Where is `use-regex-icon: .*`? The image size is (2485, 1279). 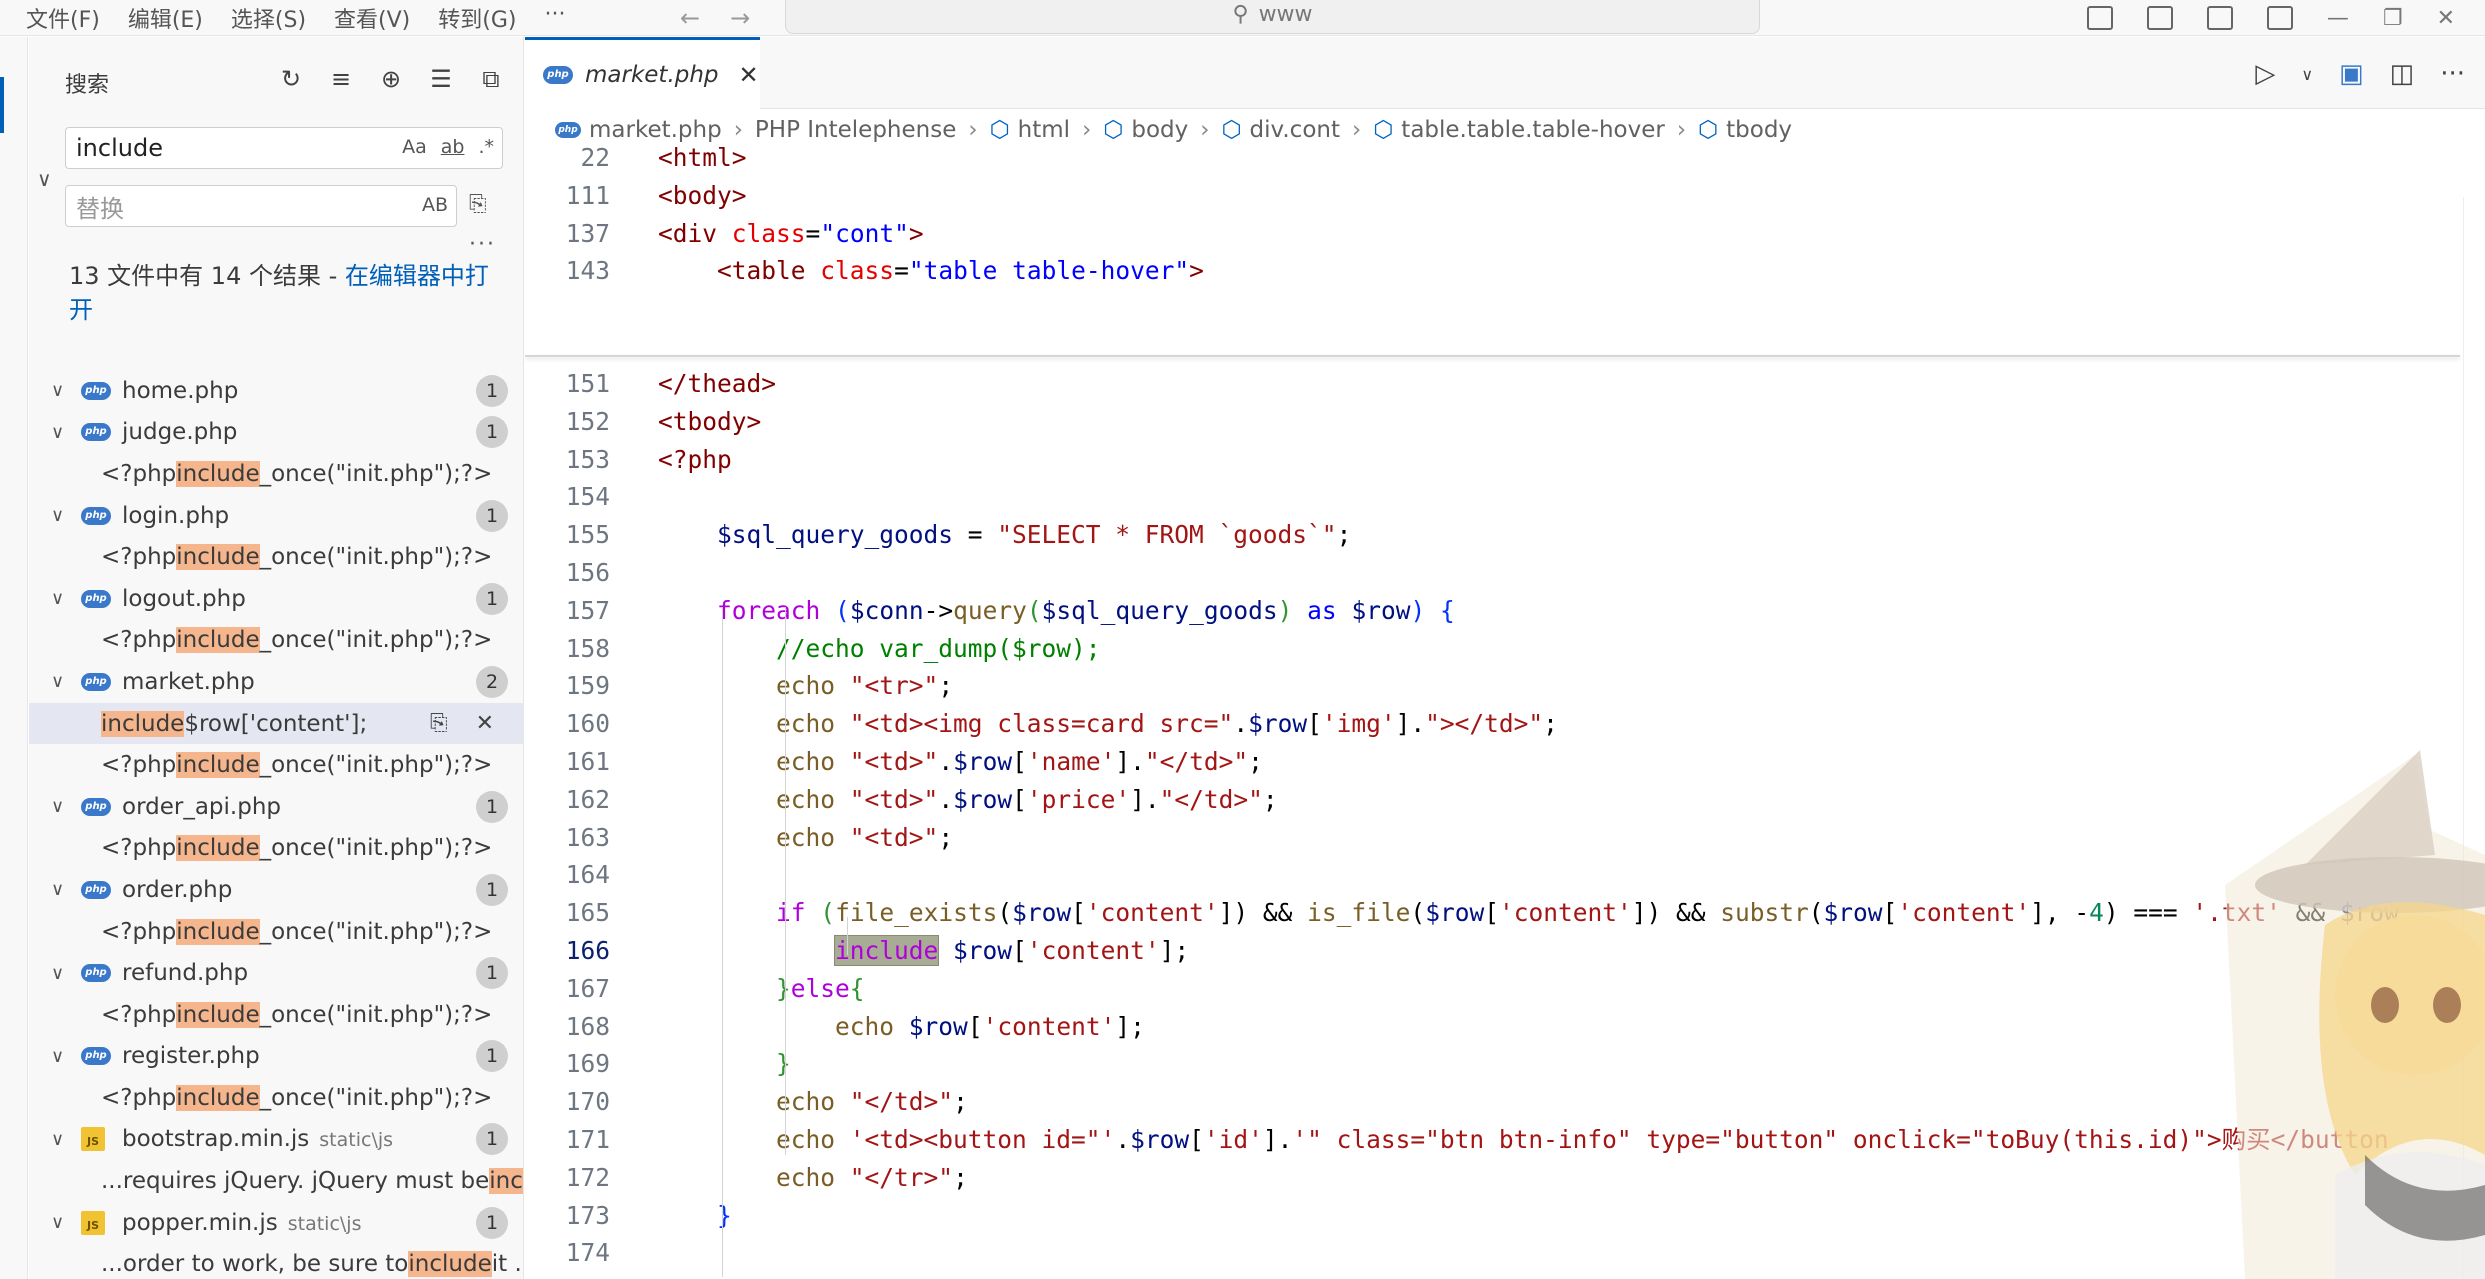 use-regex-icon: .* is located at coordinates (486, 147).